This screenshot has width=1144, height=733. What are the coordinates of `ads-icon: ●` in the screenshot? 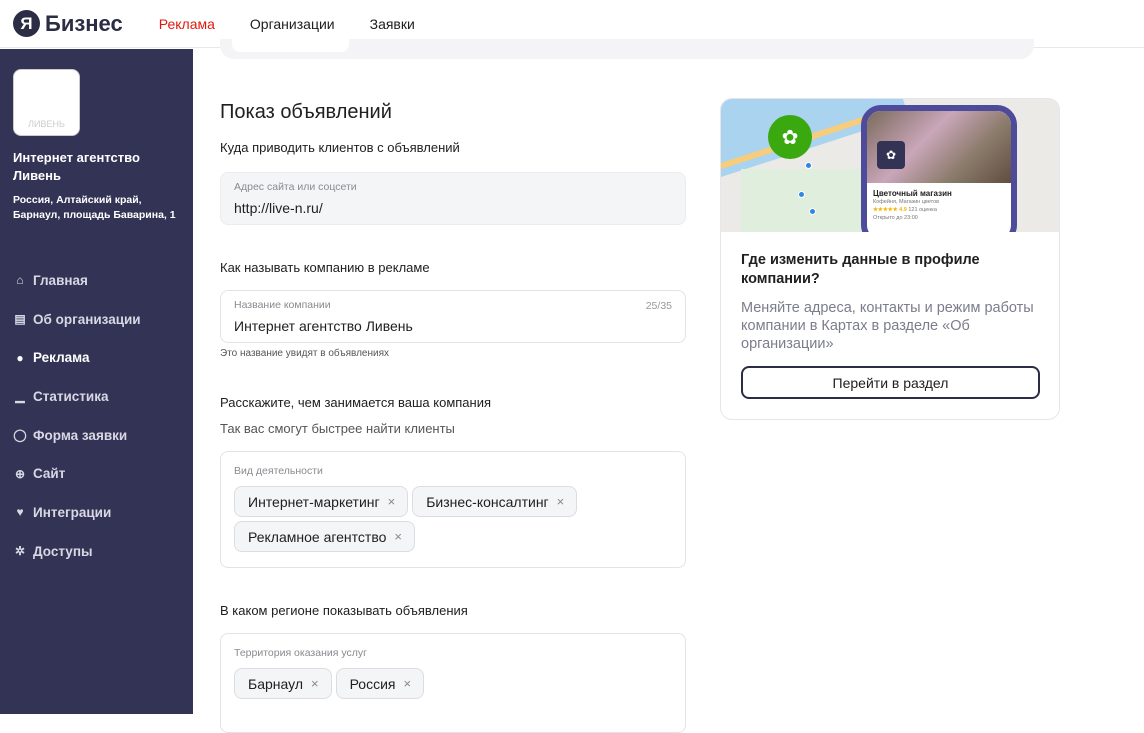 It's located at (20, 357).